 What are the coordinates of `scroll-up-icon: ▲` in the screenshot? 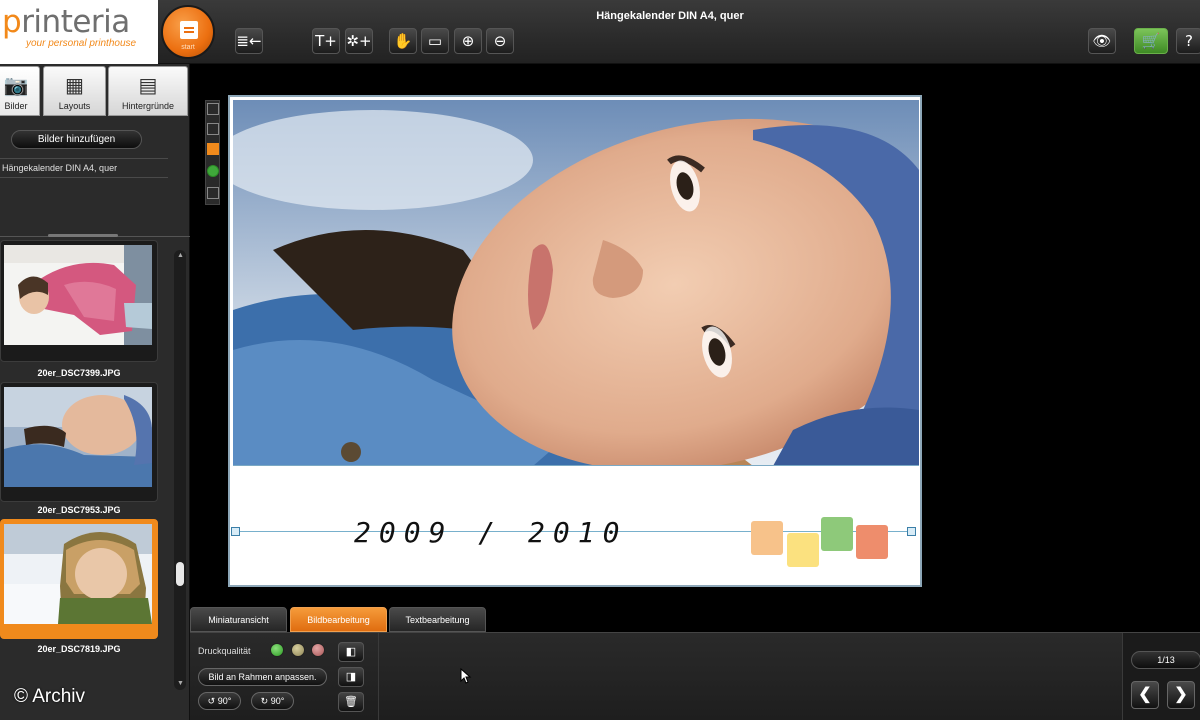 It's located at (180, 255).